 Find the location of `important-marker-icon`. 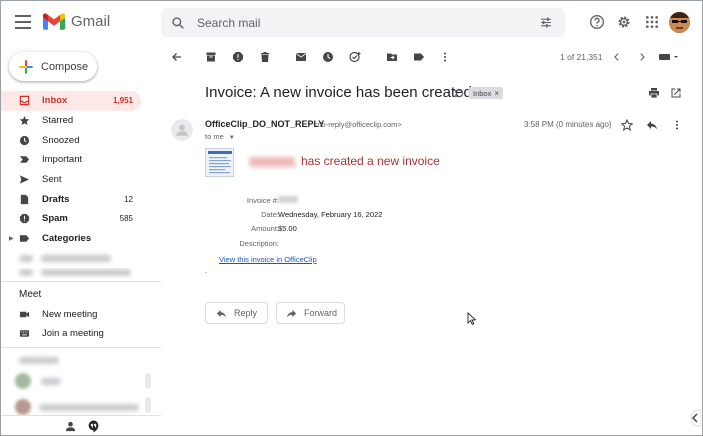

important-marker-icon is located at coordinates (458, 93).